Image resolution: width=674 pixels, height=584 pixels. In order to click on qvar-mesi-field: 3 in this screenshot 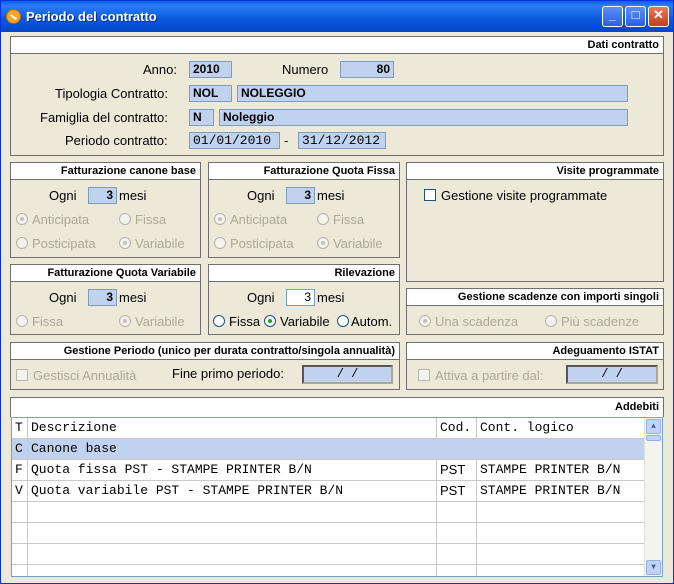, I will do `click(102, 297)`.